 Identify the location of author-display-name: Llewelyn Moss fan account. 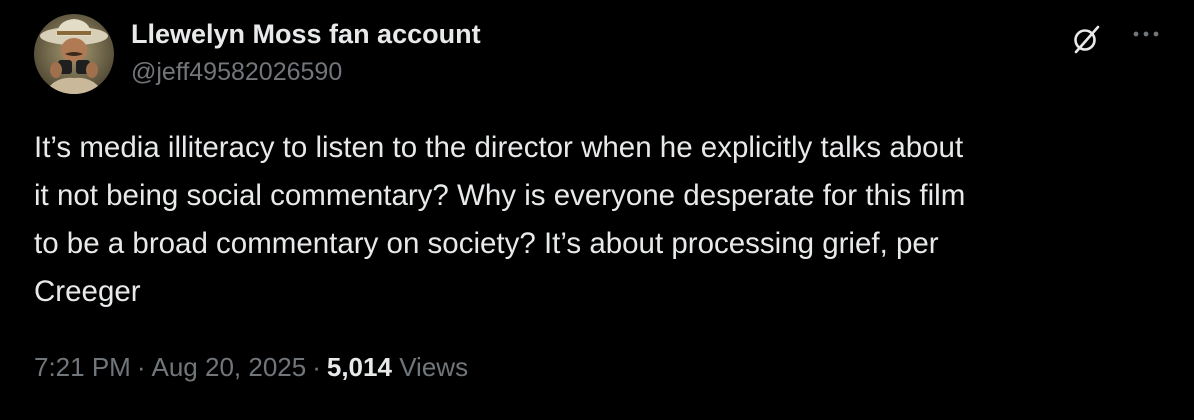
(306, 34).